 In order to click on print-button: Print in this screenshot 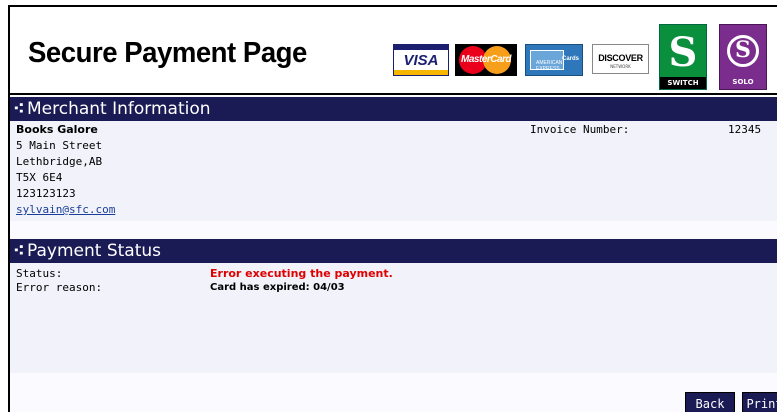, I will do `click(759, 402)`.